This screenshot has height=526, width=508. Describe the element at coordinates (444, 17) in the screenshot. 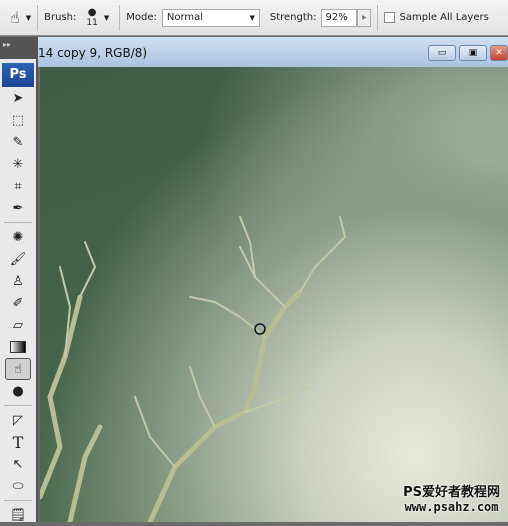

I see `sample-all-layers-label: Sample All Layers` at that location.